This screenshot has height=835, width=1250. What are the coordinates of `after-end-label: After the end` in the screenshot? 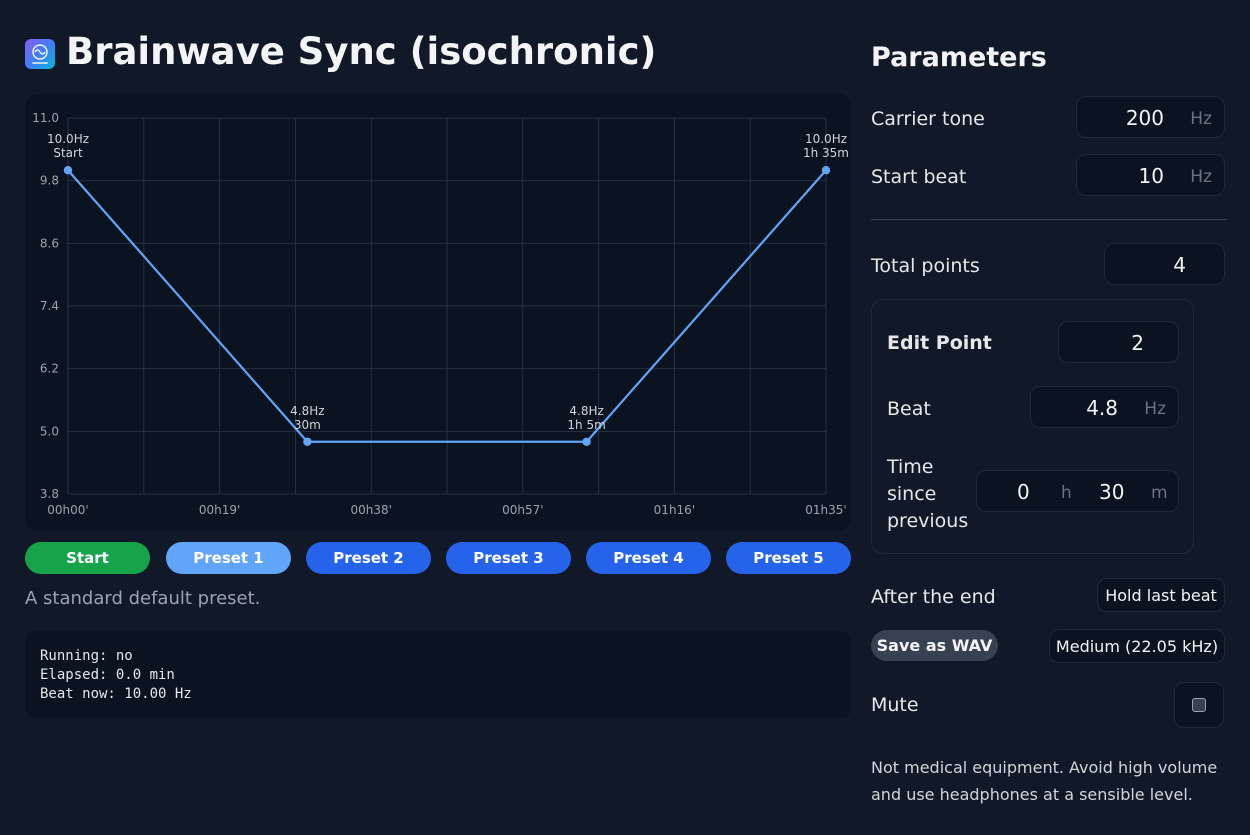 It's located at (933, 597).